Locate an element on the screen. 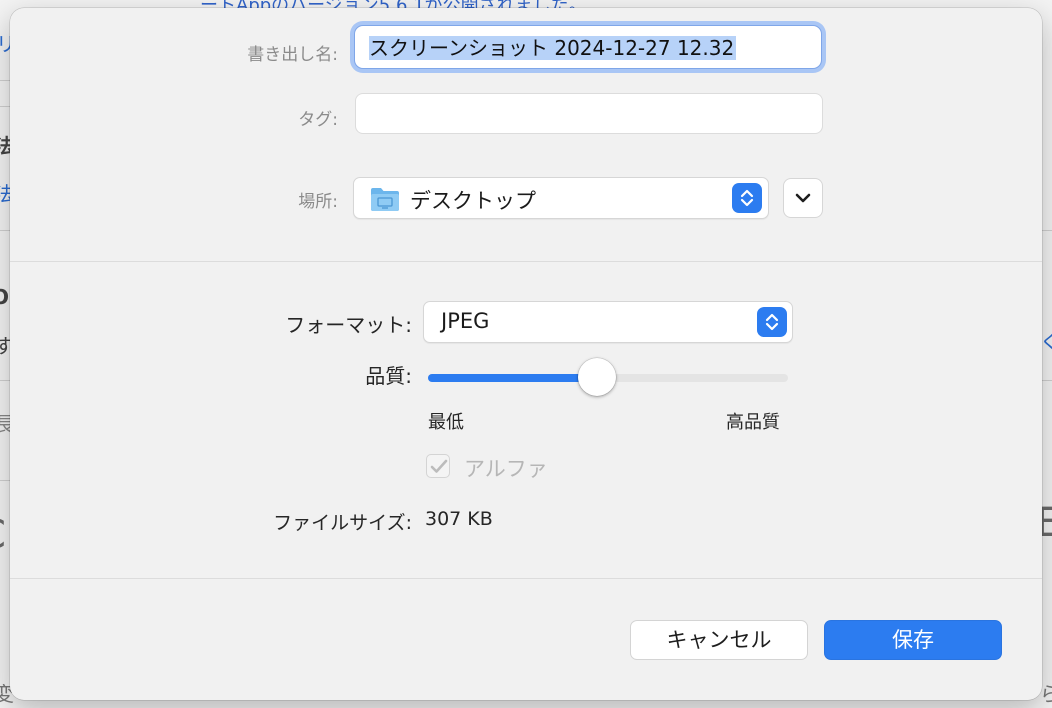 The image size is (1052, 708). format-popup: JPEG is located at coordinates (608, 322).